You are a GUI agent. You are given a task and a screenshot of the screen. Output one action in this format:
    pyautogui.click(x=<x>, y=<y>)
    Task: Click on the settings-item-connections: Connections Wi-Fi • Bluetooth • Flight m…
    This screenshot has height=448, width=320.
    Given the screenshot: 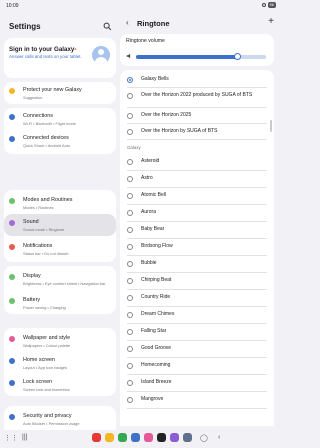 What is the action you would take?
    pyautogui.click(x=60, y=119)
    